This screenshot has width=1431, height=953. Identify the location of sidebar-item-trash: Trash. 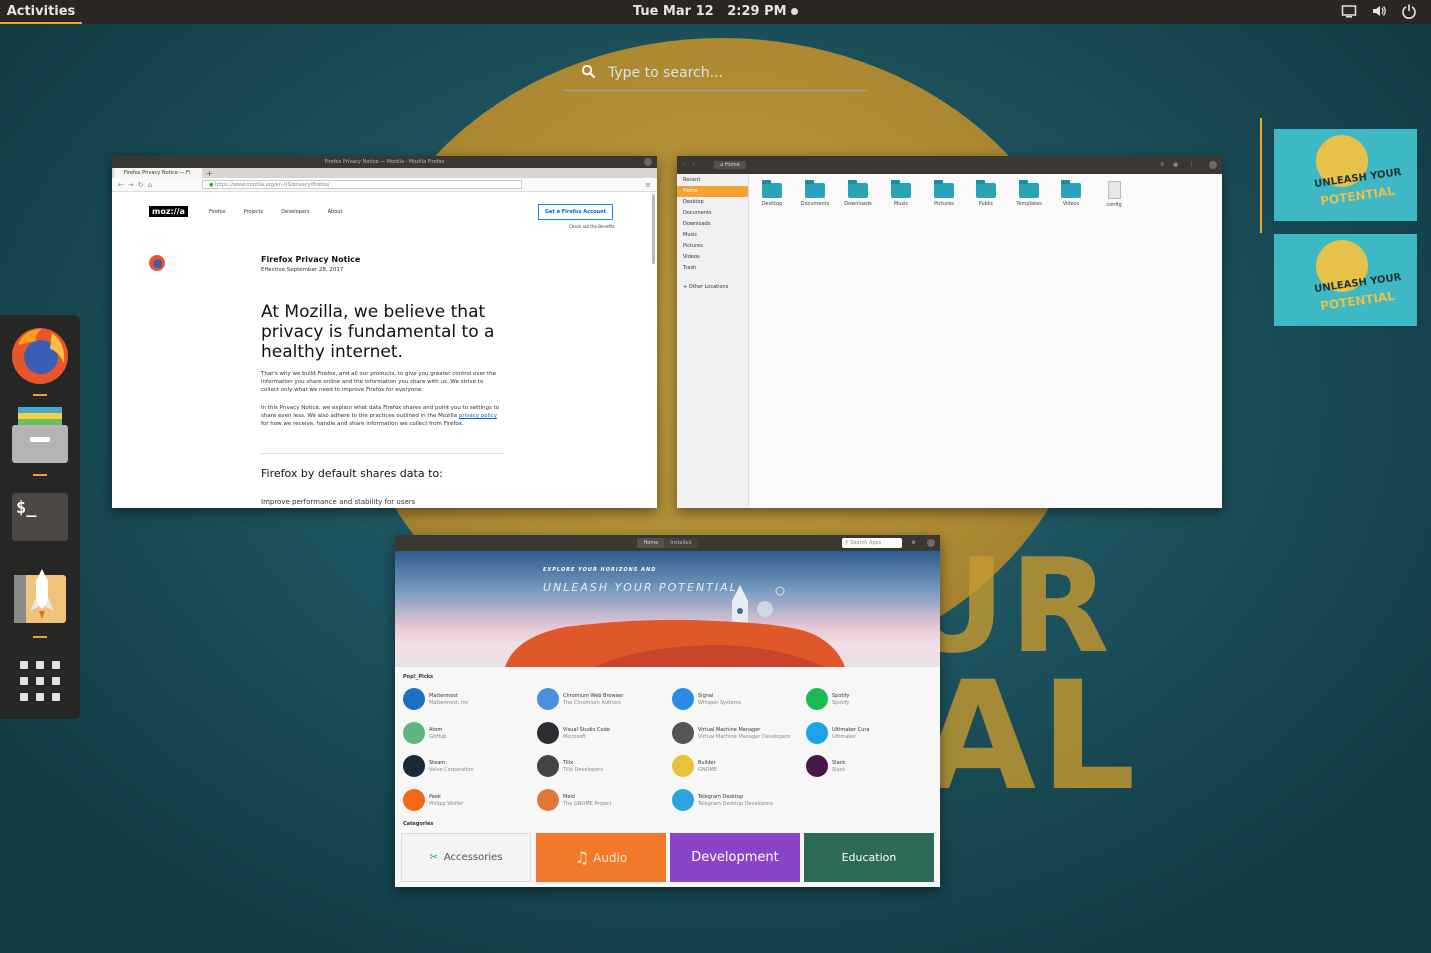
(712, 268).